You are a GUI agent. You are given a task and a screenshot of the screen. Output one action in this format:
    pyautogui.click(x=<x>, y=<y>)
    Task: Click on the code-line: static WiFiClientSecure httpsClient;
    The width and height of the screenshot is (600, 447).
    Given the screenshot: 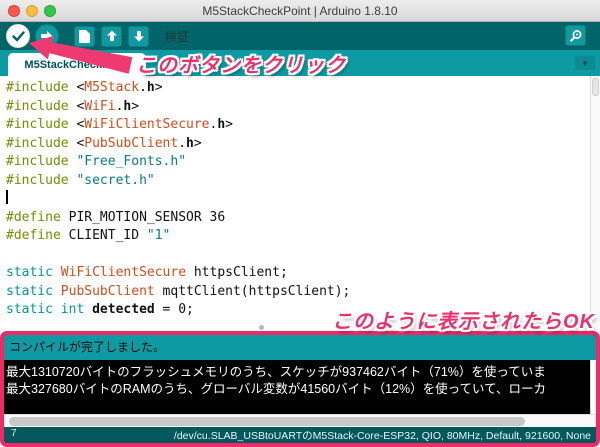 What is the action you would take?
    pyautogui.click(x=147, y=272)
    